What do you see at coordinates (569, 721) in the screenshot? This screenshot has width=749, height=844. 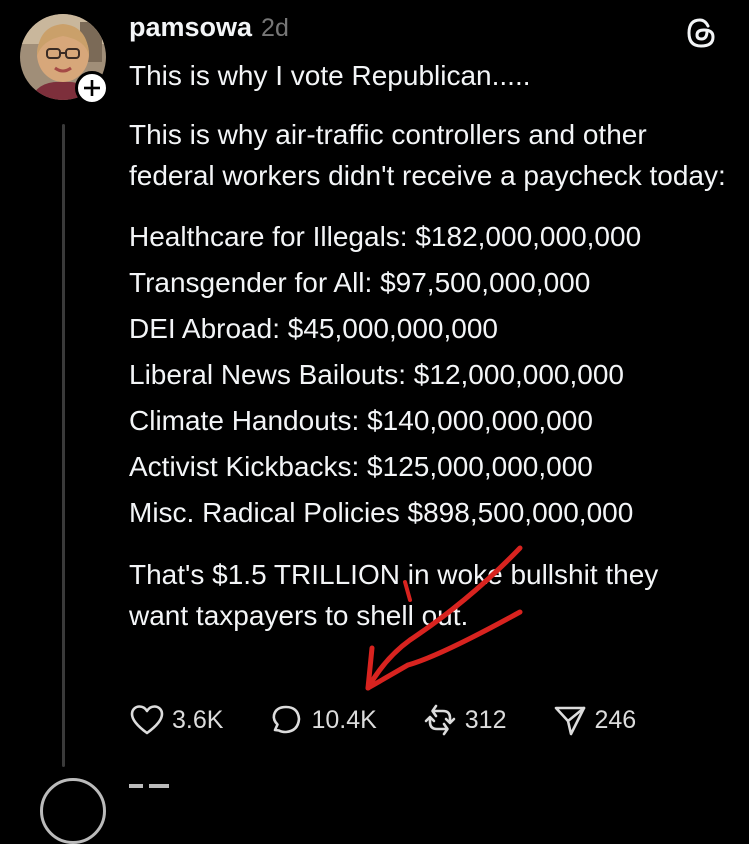 I see `share-icon` at bounding box center [569, 721].